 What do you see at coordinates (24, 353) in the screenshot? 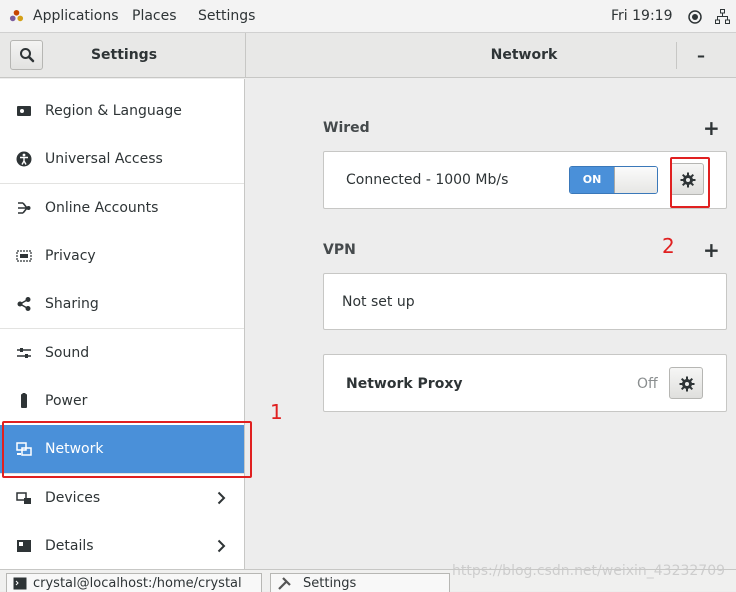
I see `sound-icon` at bounding box center [24, 353].